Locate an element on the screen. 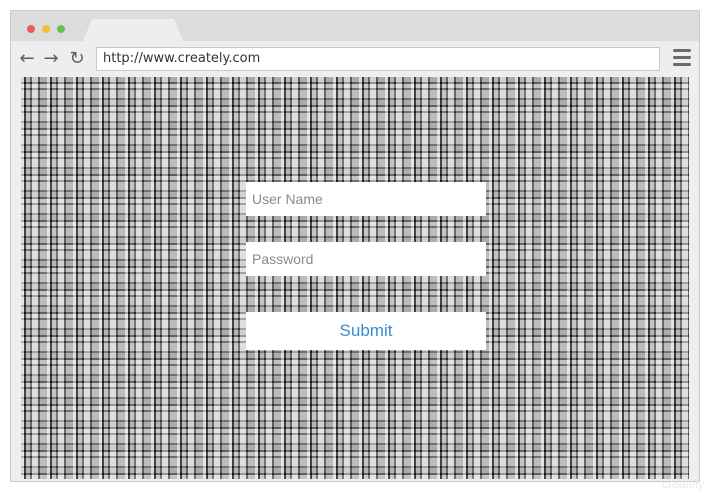  reload-icon: ↻ is located at coordinates (77, 59).